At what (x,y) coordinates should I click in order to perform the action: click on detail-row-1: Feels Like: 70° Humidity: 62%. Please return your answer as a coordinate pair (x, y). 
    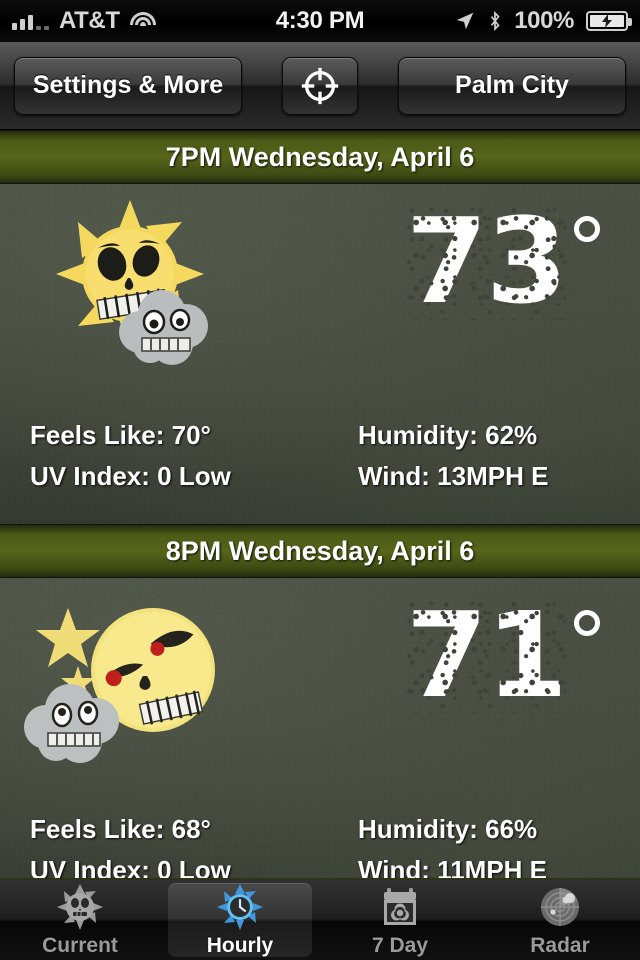
    Looking at the image, I should click on (320, 435).